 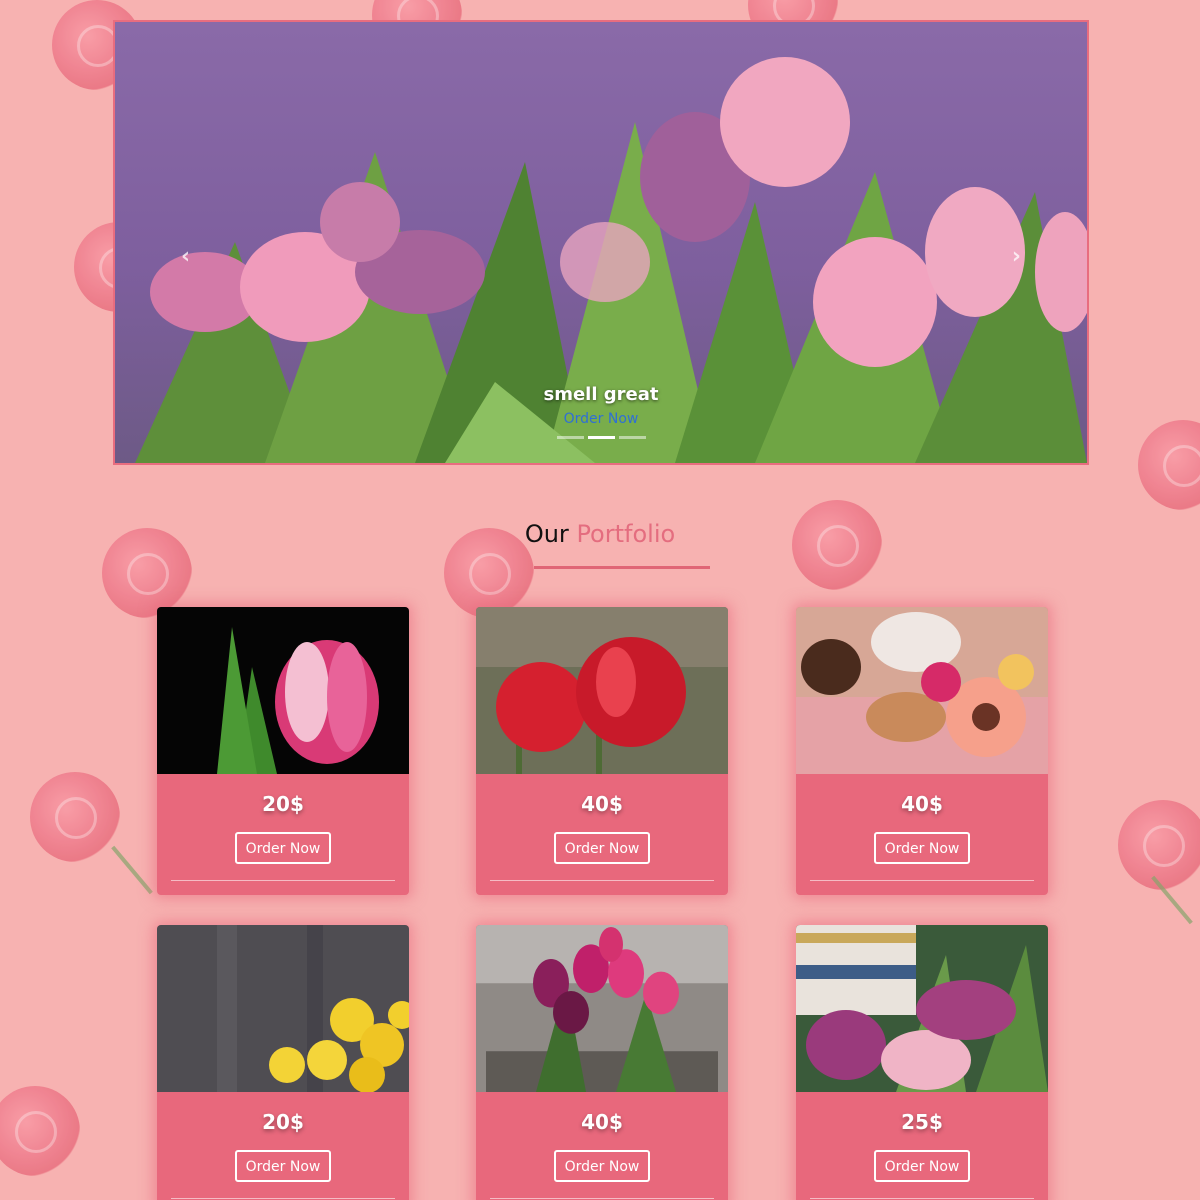 What do you see at coordinates (601, 419) in the screenshot?
I see `carousel-order-link: Order Now` at bounding box center [601, 419].